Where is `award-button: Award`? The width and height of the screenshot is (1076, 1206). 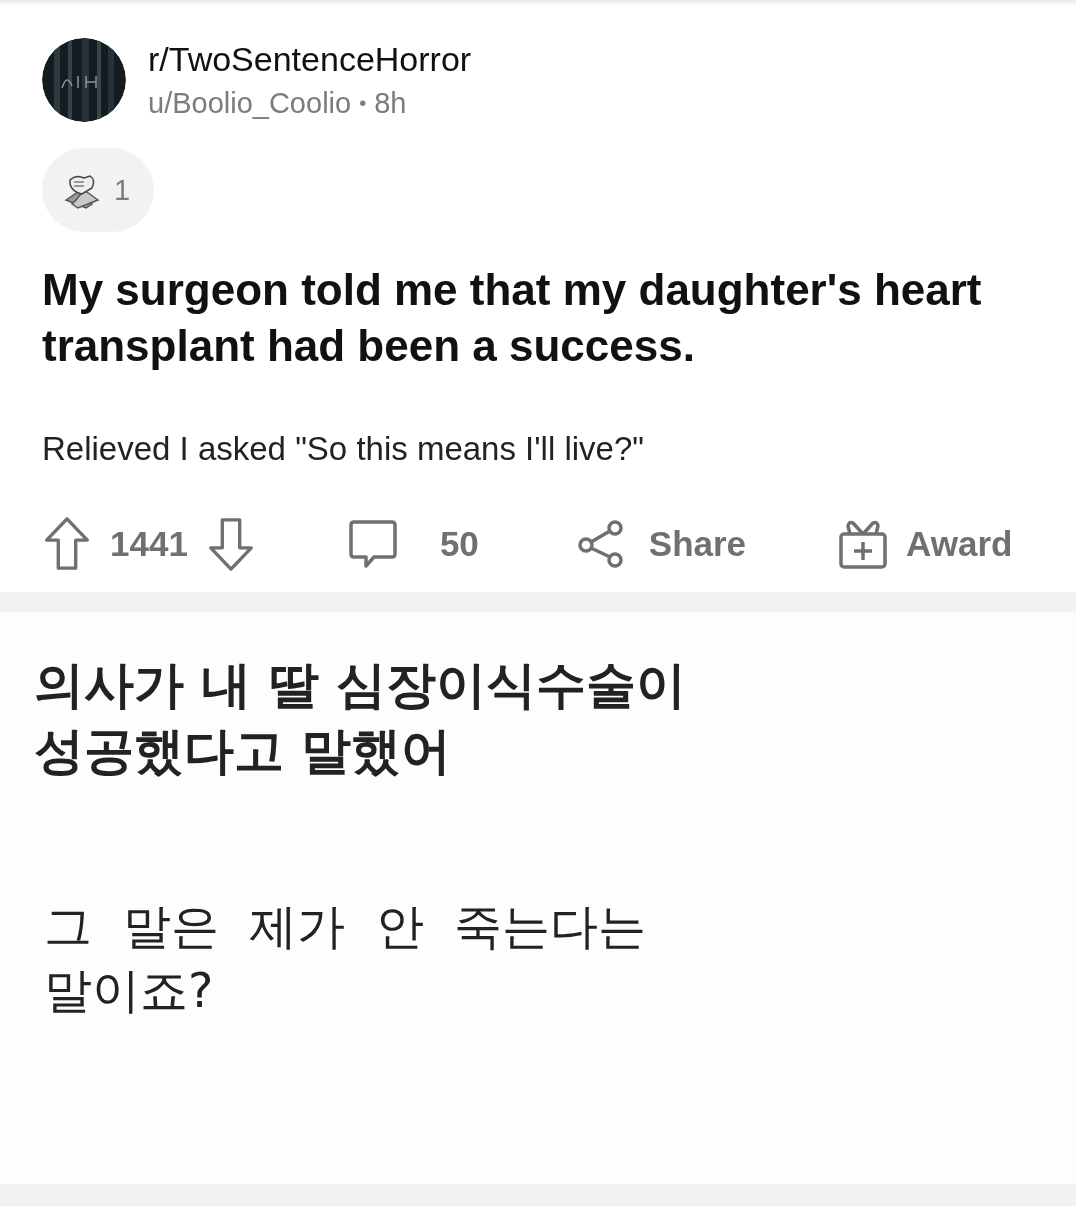 award-button: Award is located at coordinates (925, 544).